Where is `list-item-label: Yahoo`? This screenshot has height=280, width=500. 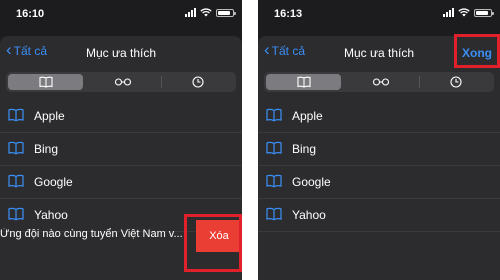
list-item-label: Yahoo is located at coordinates (309, 215).